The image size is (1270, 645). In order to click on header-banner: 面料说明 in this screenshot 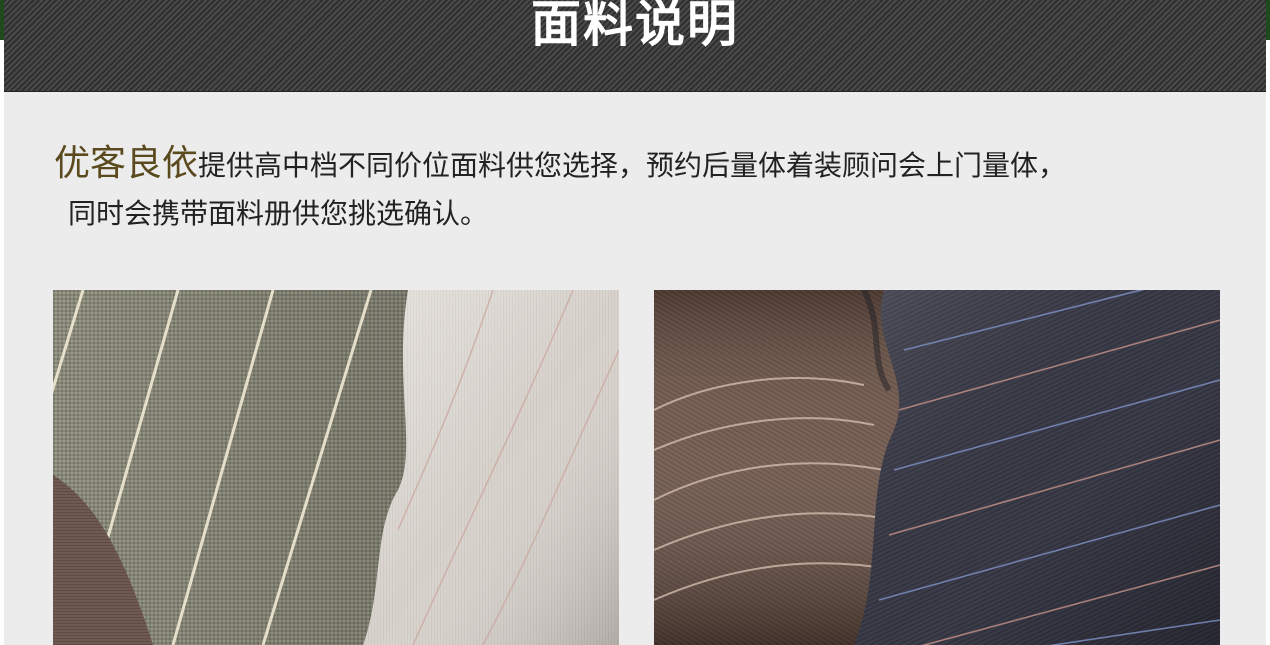, I will do `click(635, 46)`.